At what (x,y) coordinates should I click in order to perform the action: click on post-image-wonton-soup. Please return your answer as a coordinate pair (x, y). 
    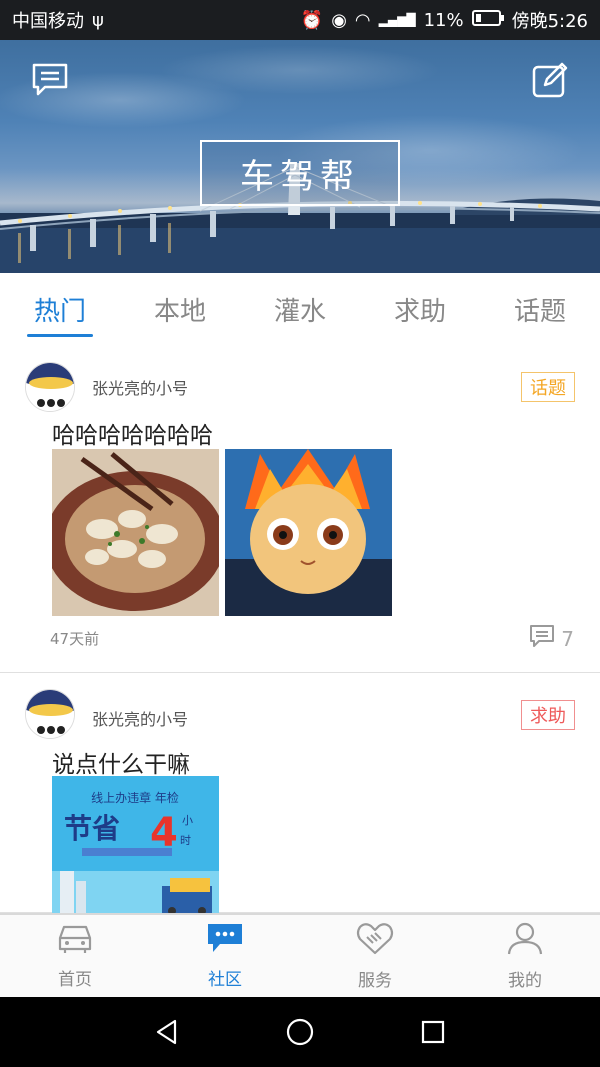
    Looking at the image, I should click on (135, 532).